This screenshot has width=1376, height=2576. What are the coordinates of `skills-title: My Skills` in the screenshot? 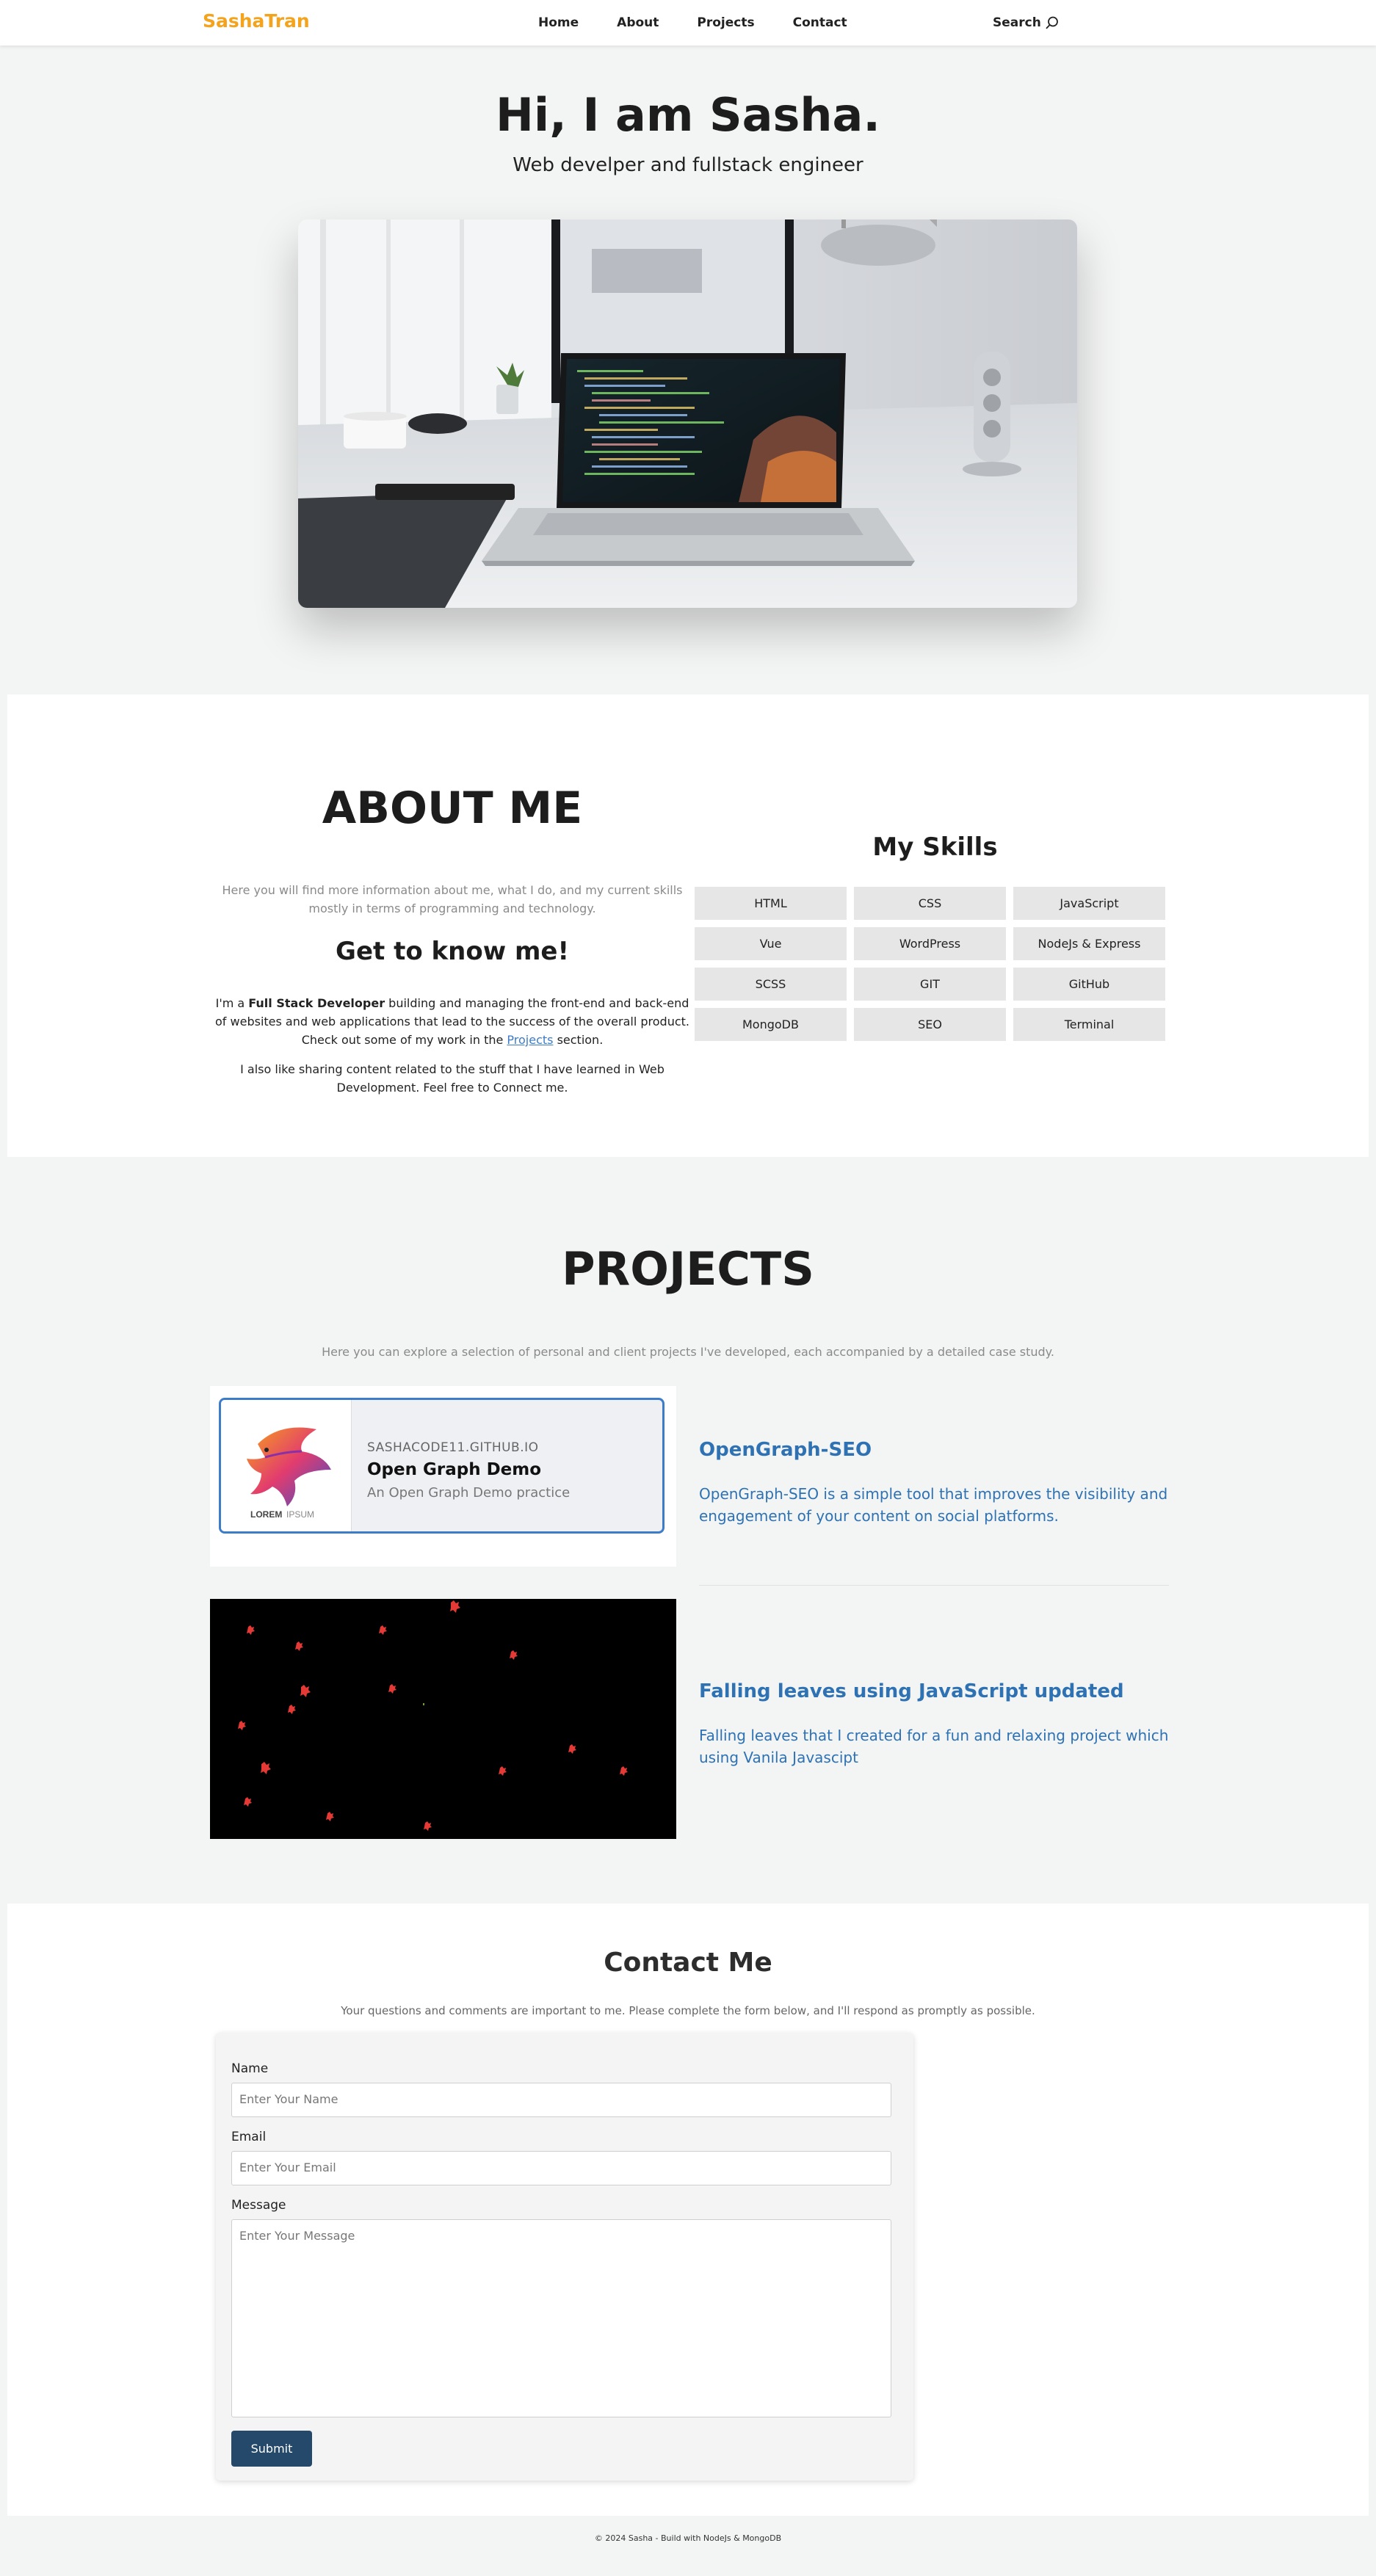 It's located at (935, 847).